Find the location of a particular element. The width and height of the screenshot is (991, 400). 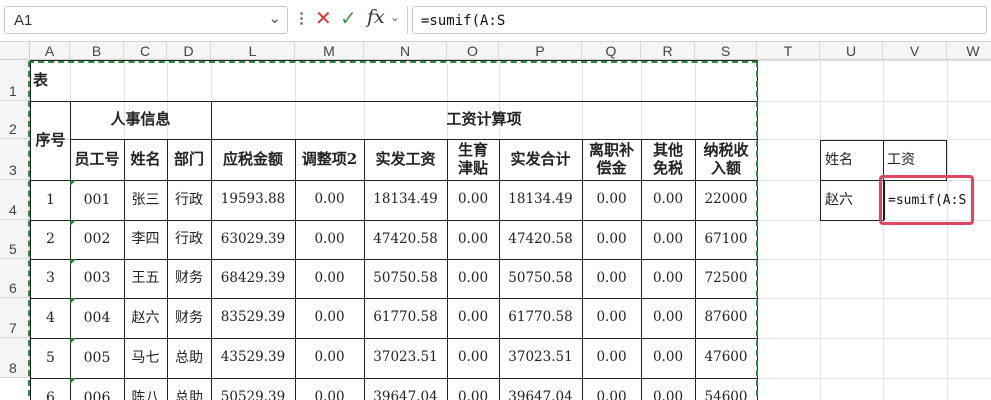

subheader-8: 离职补 偿金 is located at coordinates (612, 160).